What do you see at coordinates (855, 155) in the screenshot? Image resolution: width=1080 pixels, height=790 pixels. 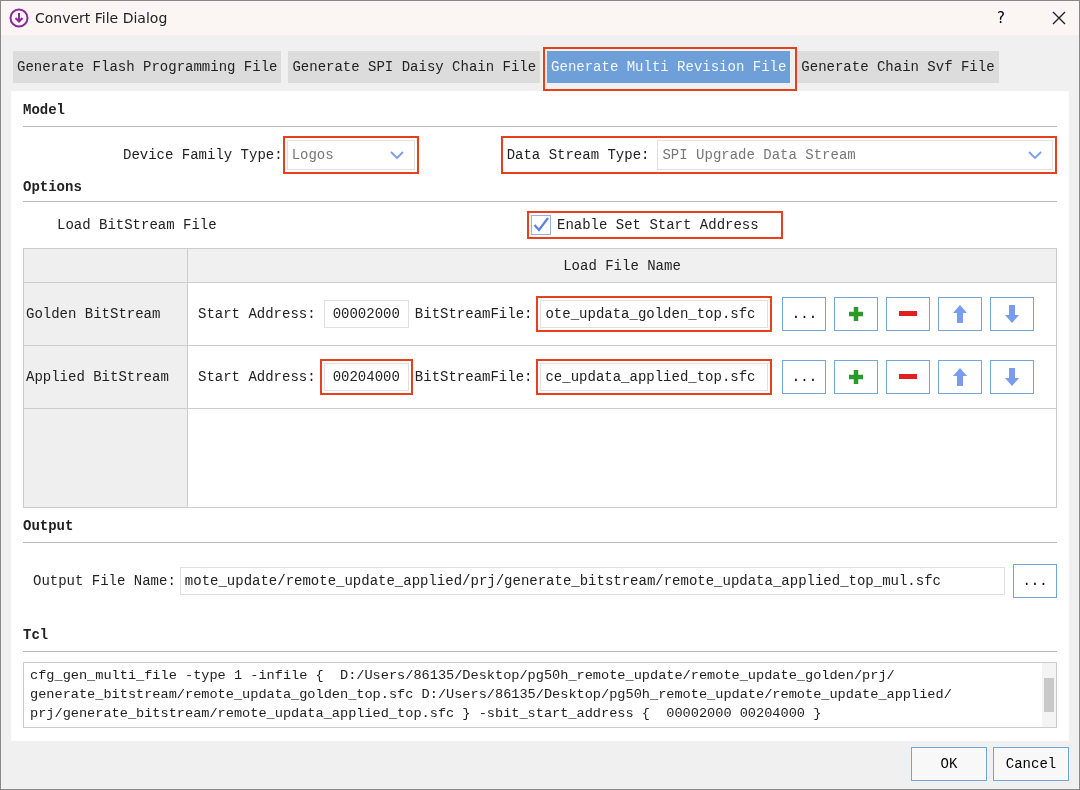 I see `dropdown: SPI Upgrade Data Stream` at bounding box center [855, 155].